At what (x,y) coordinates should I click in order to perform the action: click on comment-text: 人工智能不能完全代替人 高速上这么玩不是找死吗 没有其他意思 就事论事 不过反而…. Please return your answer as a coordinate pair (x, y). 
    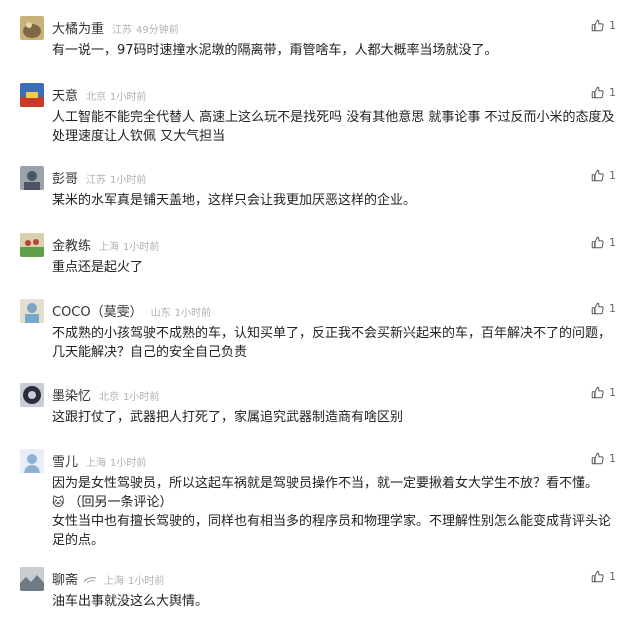
    Looking at the image, I should click on (335, 127).